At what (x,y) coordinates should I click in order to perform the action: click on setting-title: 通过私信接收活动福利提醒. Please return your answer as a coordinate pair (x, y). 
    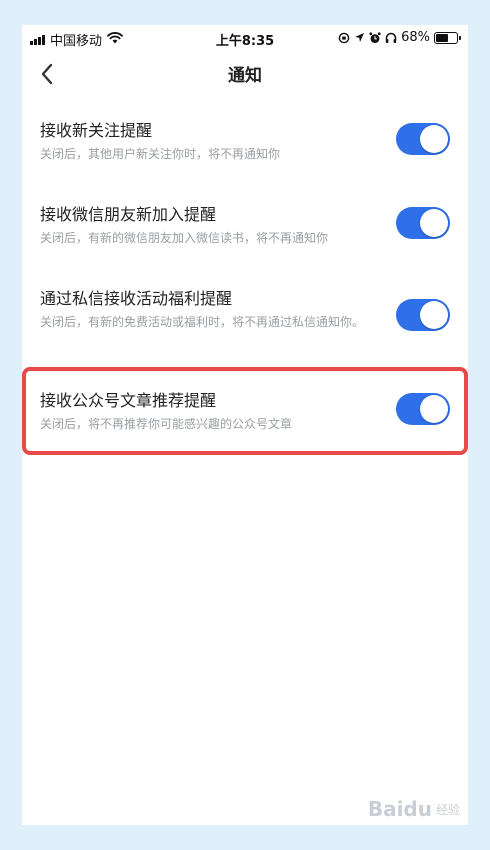
    Looking at the image, I should click on (136, 298).